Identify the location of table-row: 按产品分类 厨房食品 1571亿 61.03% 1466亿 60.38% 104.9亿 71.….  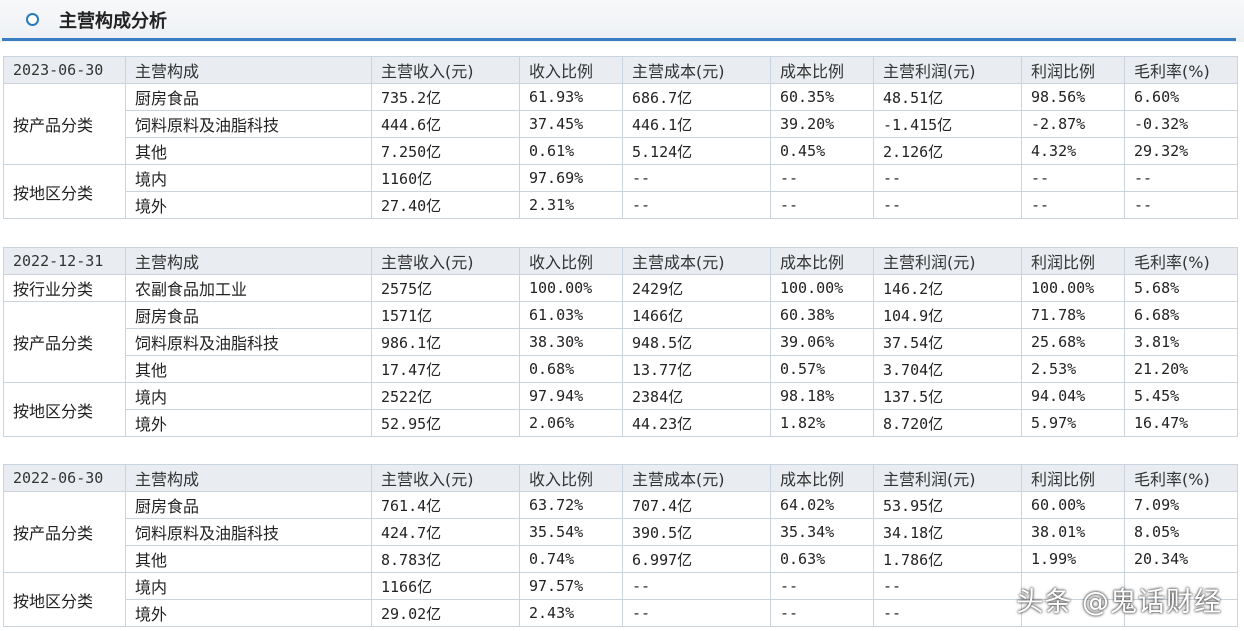
(620, 342).